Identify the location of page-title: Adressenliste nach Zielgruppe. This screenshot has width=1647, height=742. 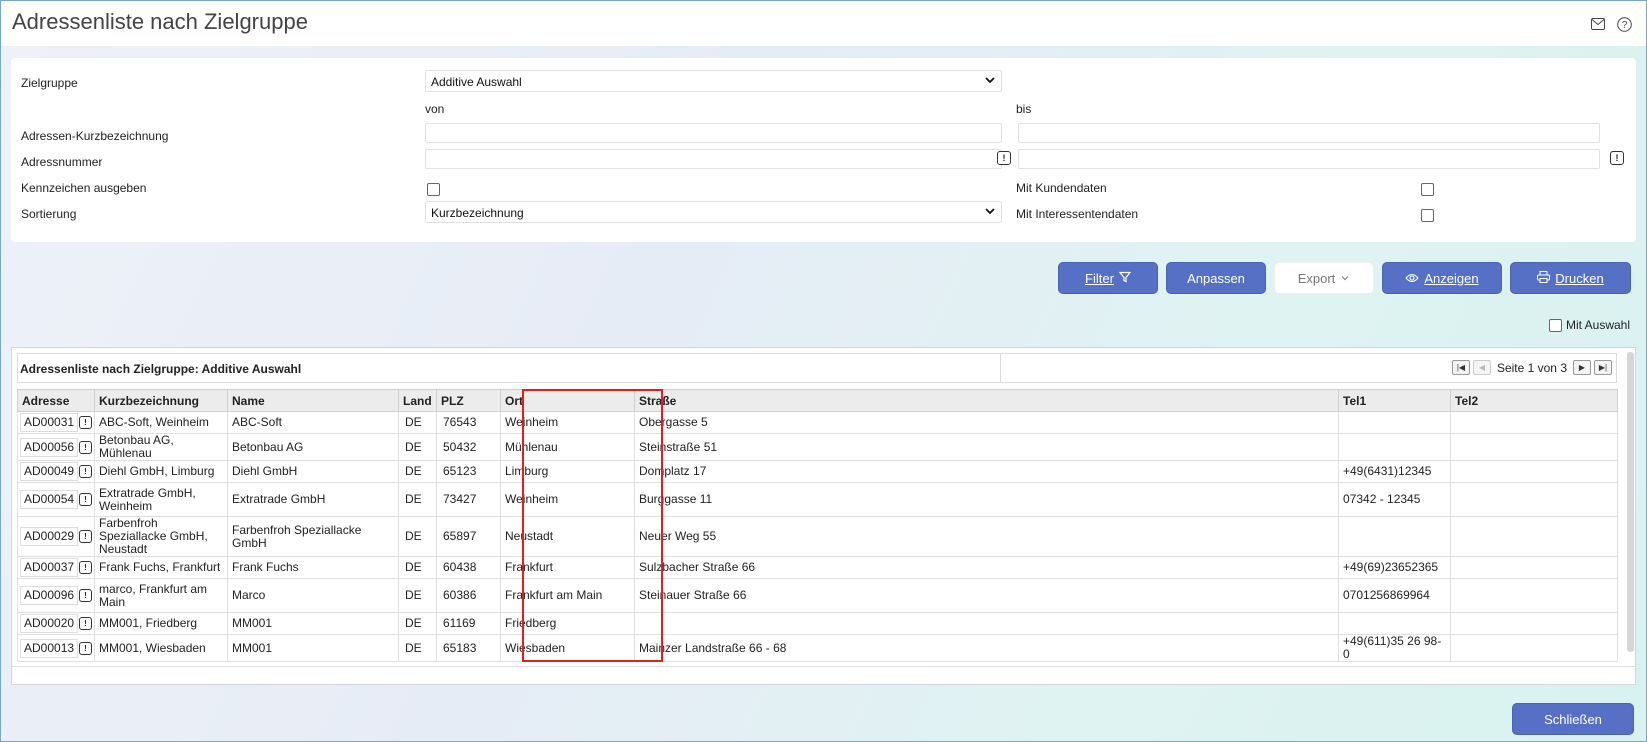
(160, 21).